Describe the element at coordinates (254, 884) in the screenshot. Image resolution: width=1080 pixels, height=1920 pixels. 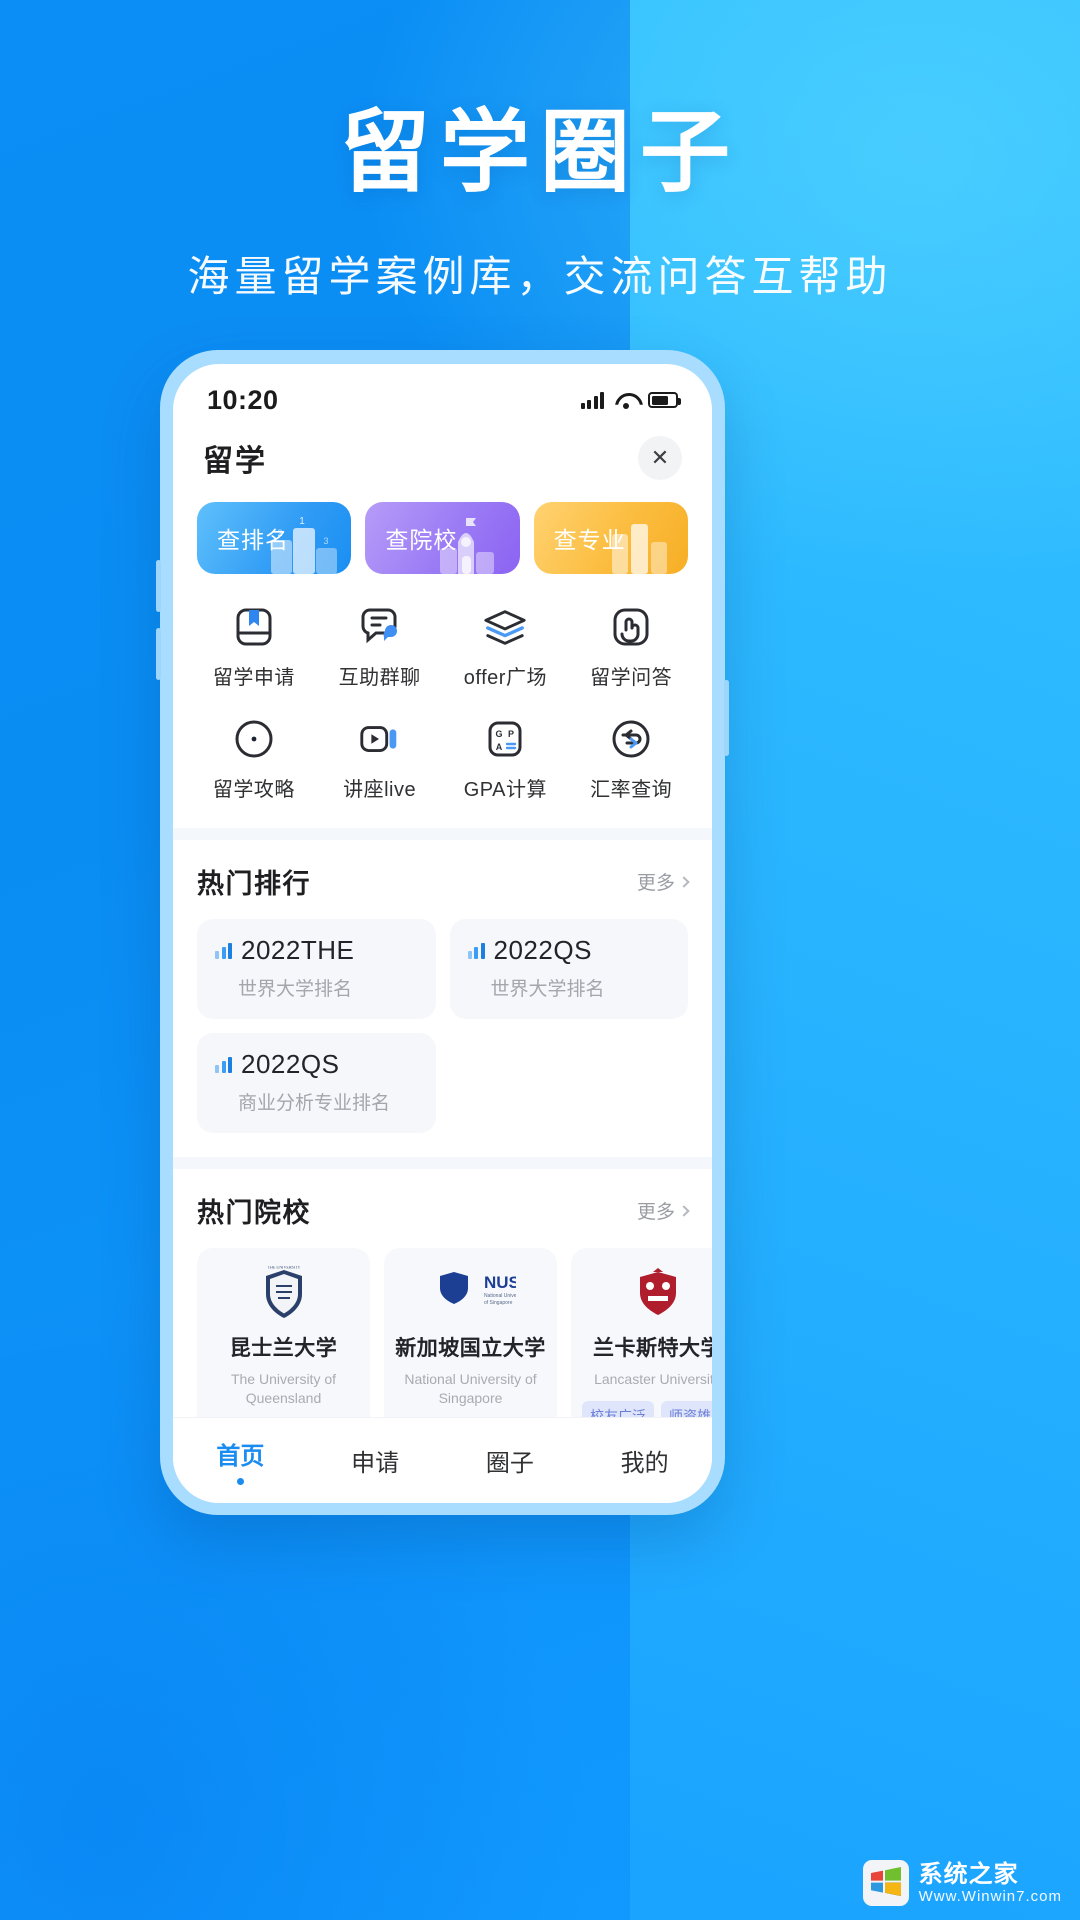
I see `section-title: 热门排行` at that location.